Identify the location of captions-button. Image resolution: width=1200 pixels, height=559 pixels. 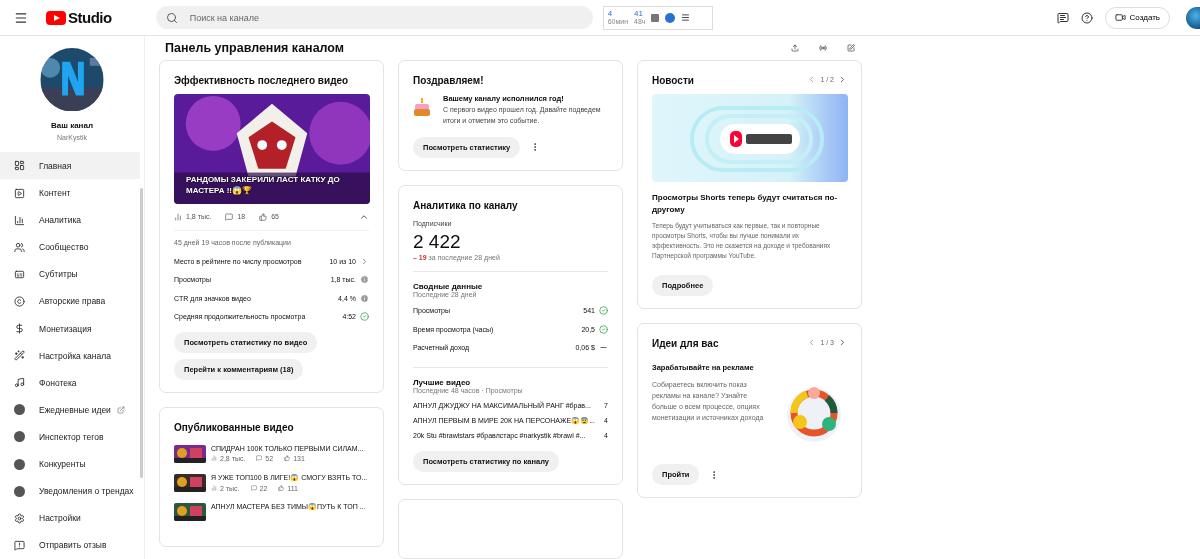
(1062, 17).